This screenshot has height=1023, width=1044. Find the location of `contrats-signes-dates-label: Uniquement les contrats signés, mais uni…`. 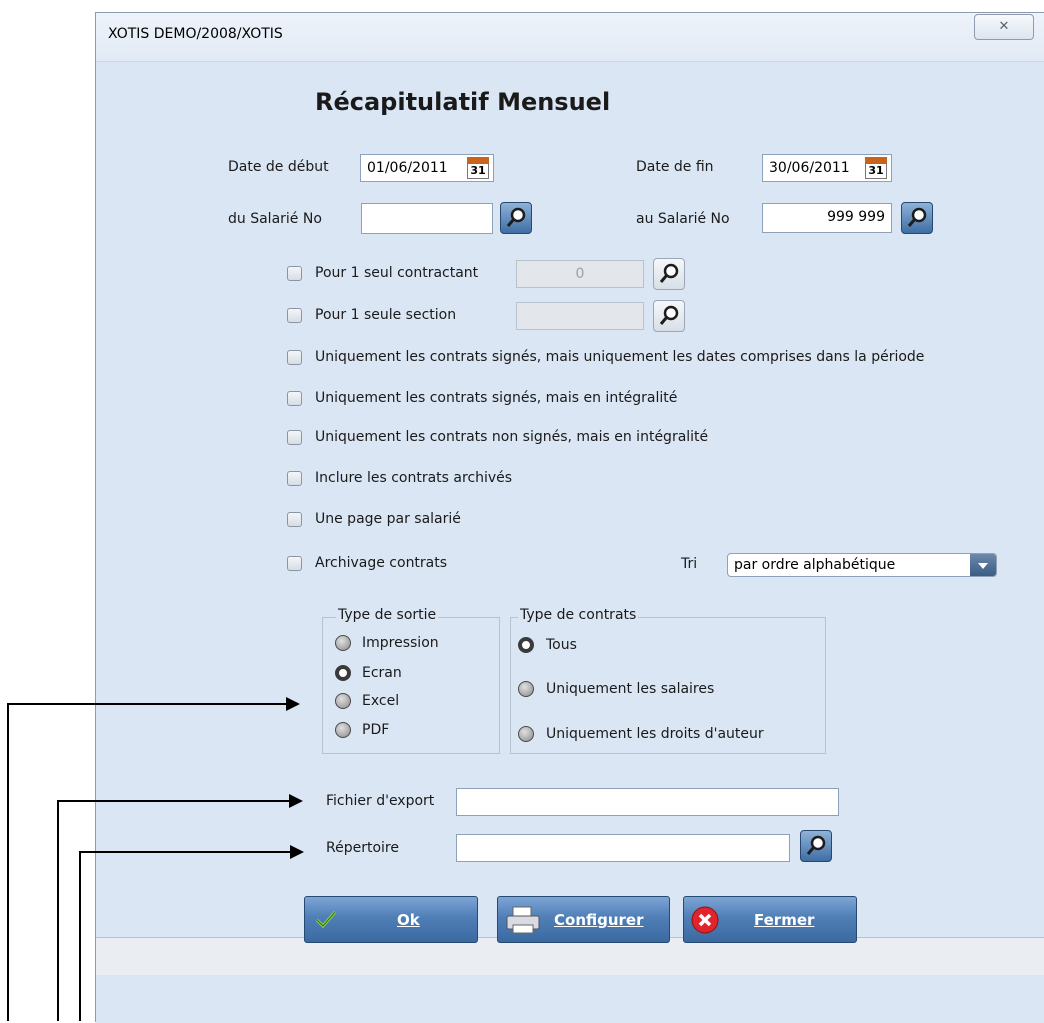

contrats-signes-dates-label: Uniquement les contrats signés, mais uni… is located at coordinates (620, 357).